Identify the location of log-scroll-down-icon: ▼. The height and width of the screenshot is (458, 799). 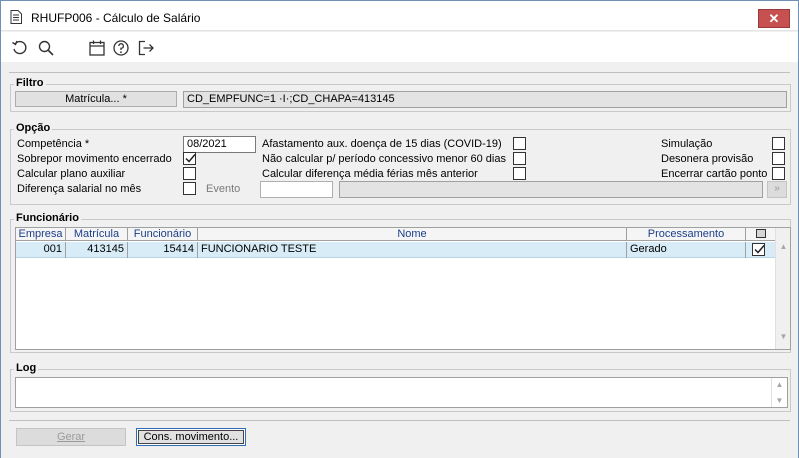
(779, 400).